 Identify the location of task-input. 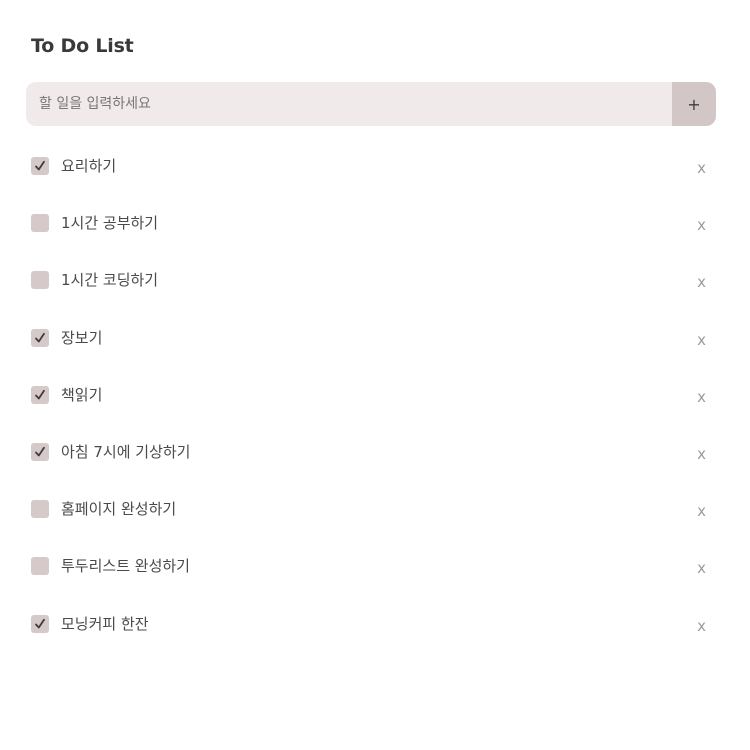
(349, 104).